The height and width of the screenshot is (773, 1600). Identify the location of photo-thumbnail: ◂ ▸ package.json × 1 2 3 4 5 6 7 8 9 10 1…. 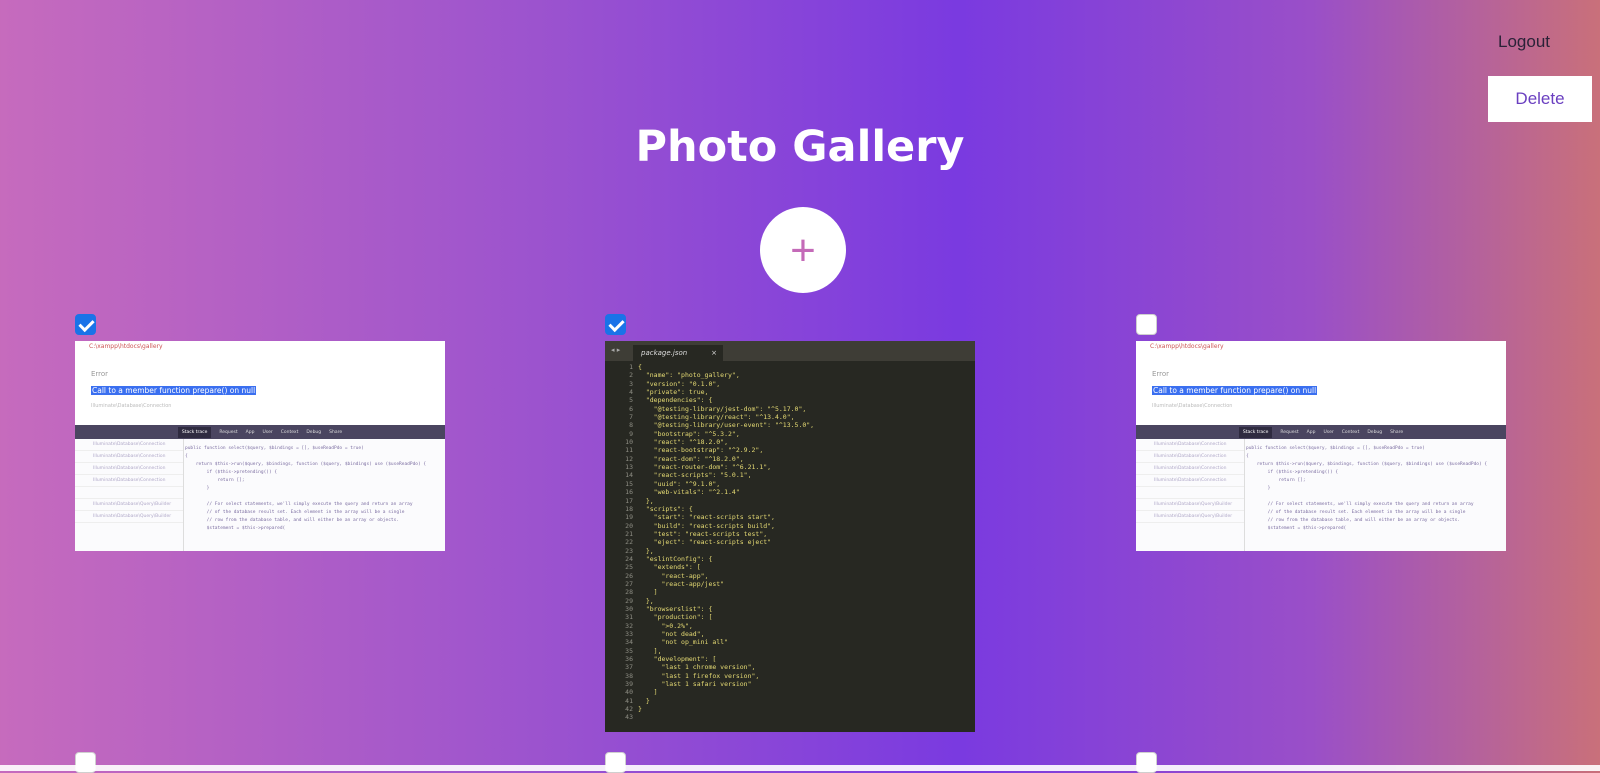
(790, 536).